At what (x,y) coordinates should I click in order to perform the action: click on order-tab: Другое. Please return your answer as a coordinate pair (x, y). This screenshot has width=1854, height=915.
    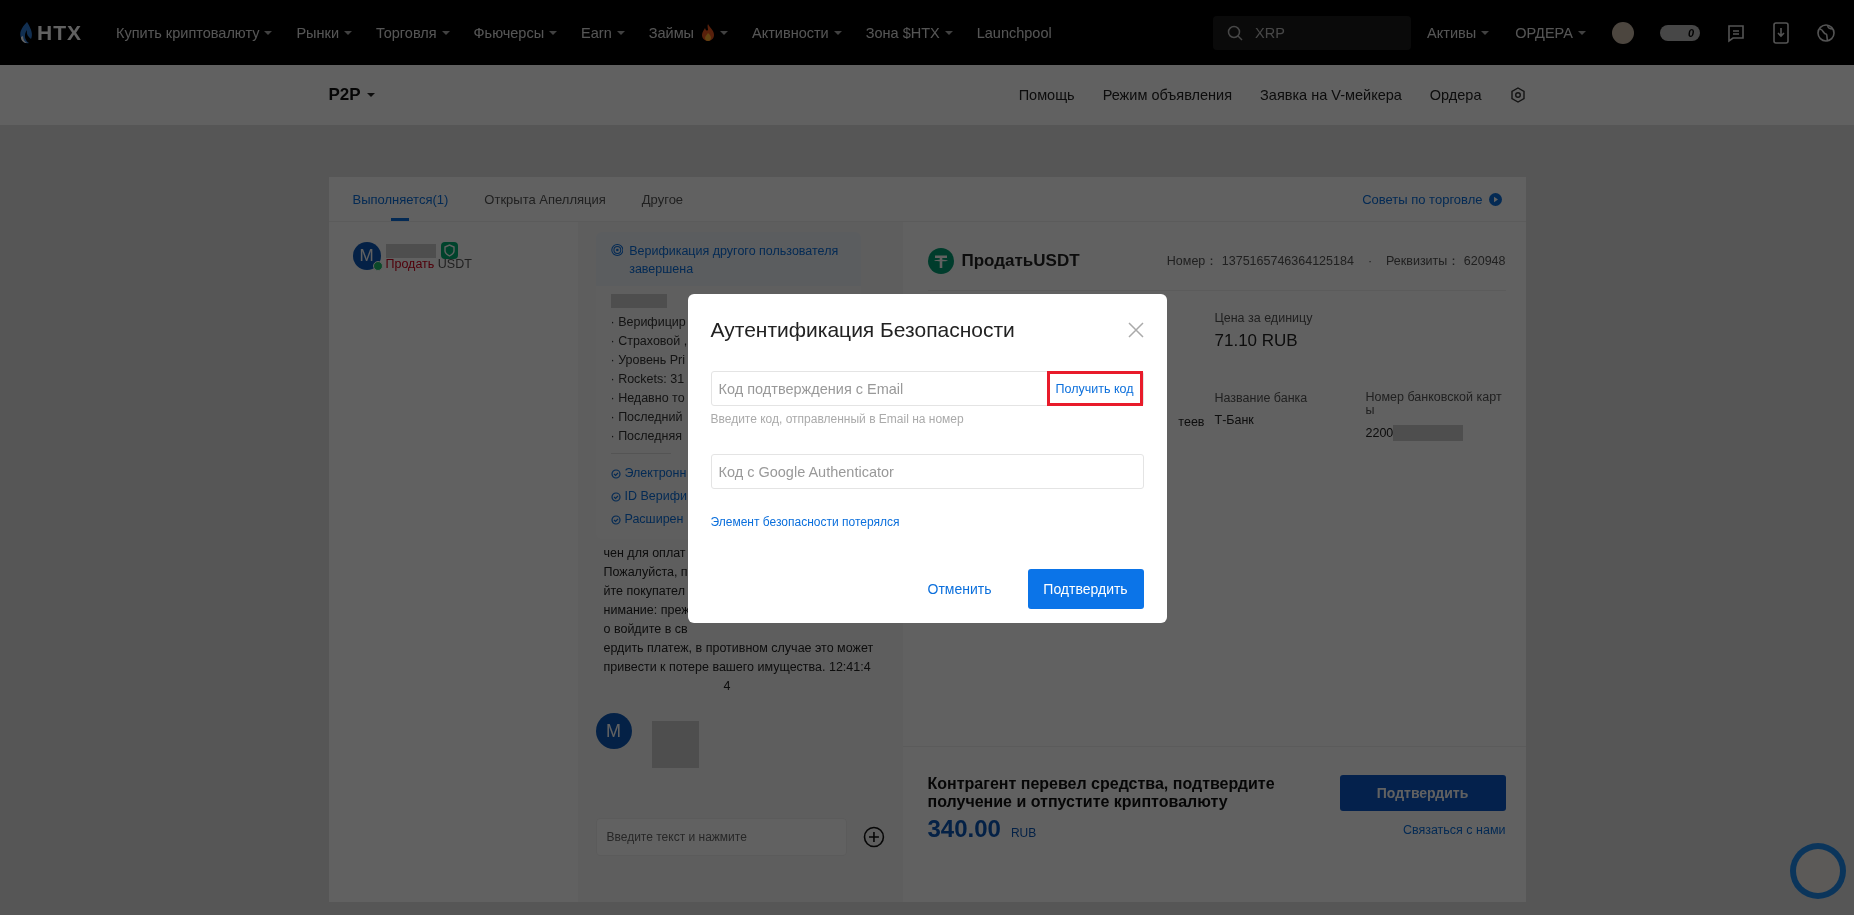
    Looking at the image, I should click on (662, 199).